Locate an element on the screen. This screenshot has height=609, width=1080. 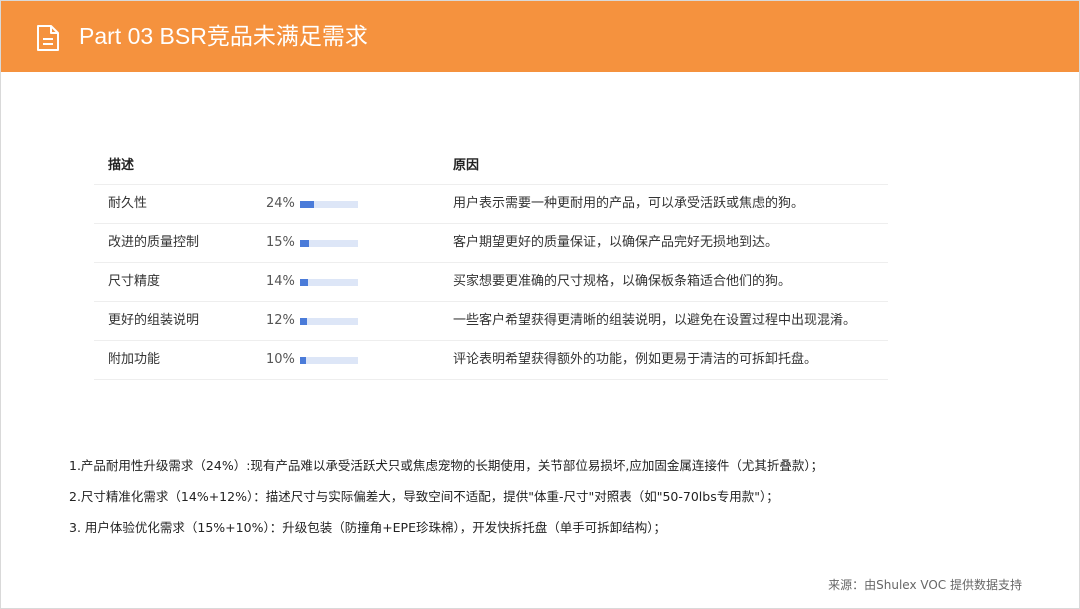
row-reason: 用户表示需要一种更耐用的产品，可以承受活跃或焦虑的狗。 is located at coordinates (629, 203).